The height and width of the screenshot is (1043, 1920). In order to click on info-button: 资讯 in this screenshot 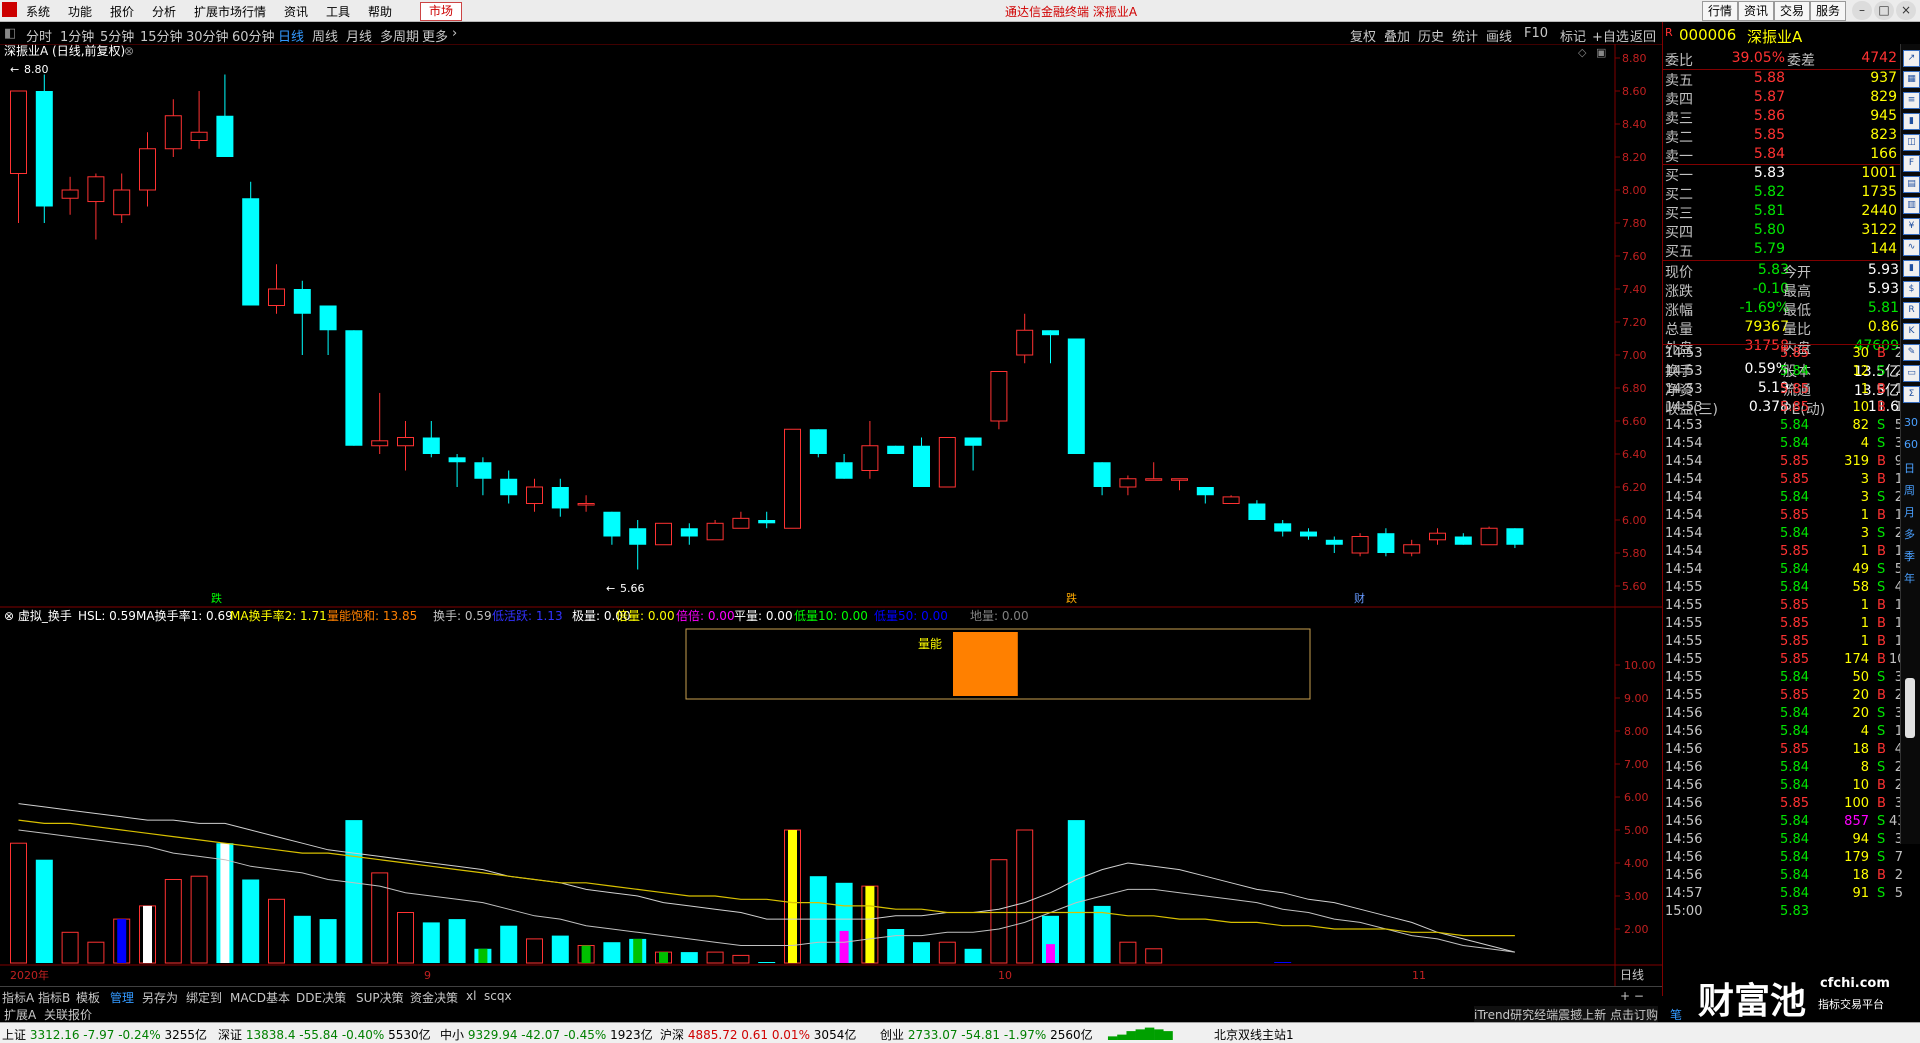, I will do `click(1756, 11)`.